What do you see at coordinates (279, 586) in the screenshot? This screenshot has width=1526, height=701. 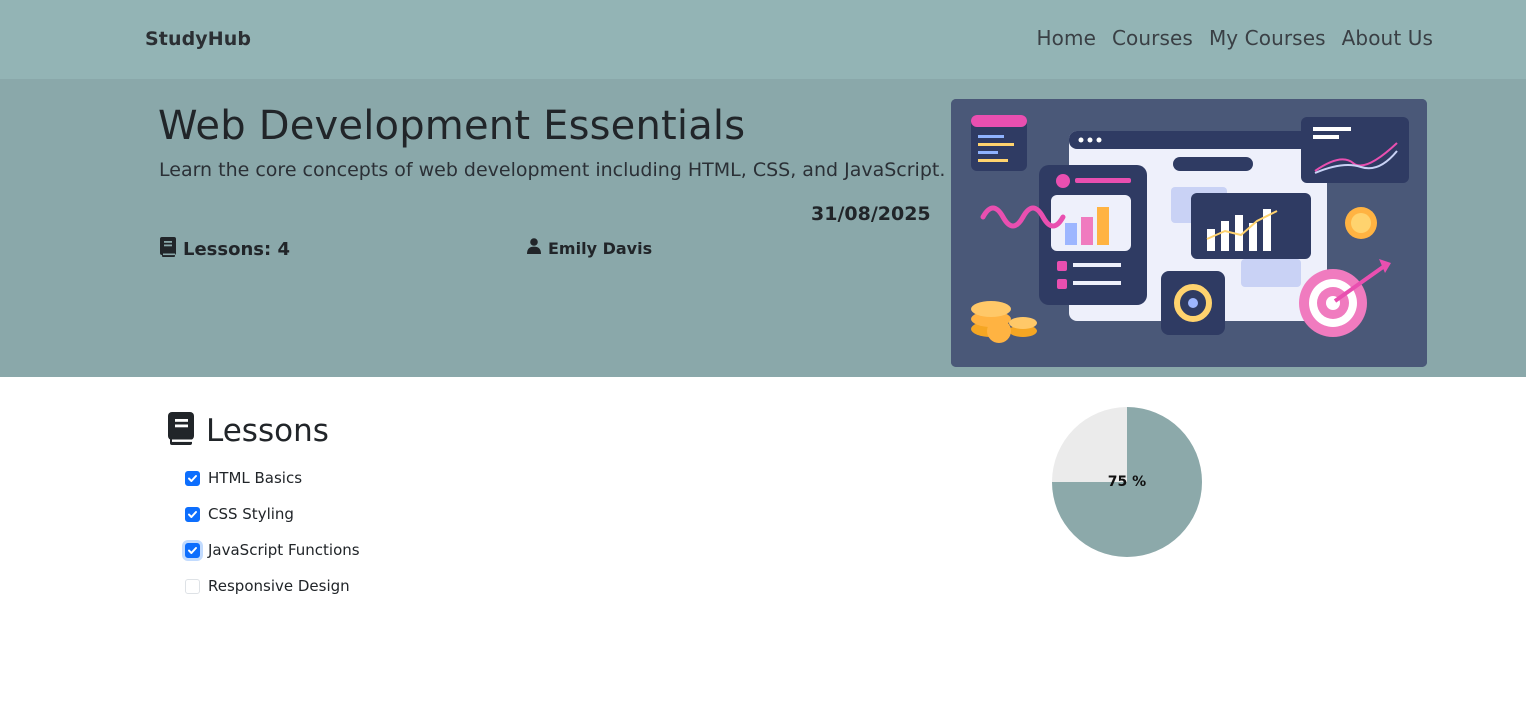 I see `lesson-label: Responsive Design` at bounding box center [279, 586].